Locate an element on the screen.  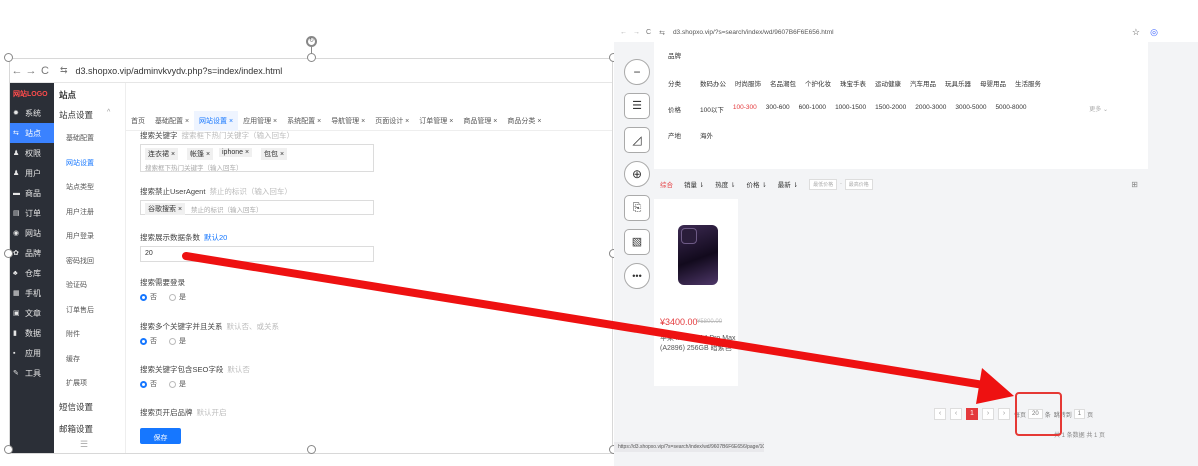
prev-page-button: ‹ is located at coordinates (956, 414).